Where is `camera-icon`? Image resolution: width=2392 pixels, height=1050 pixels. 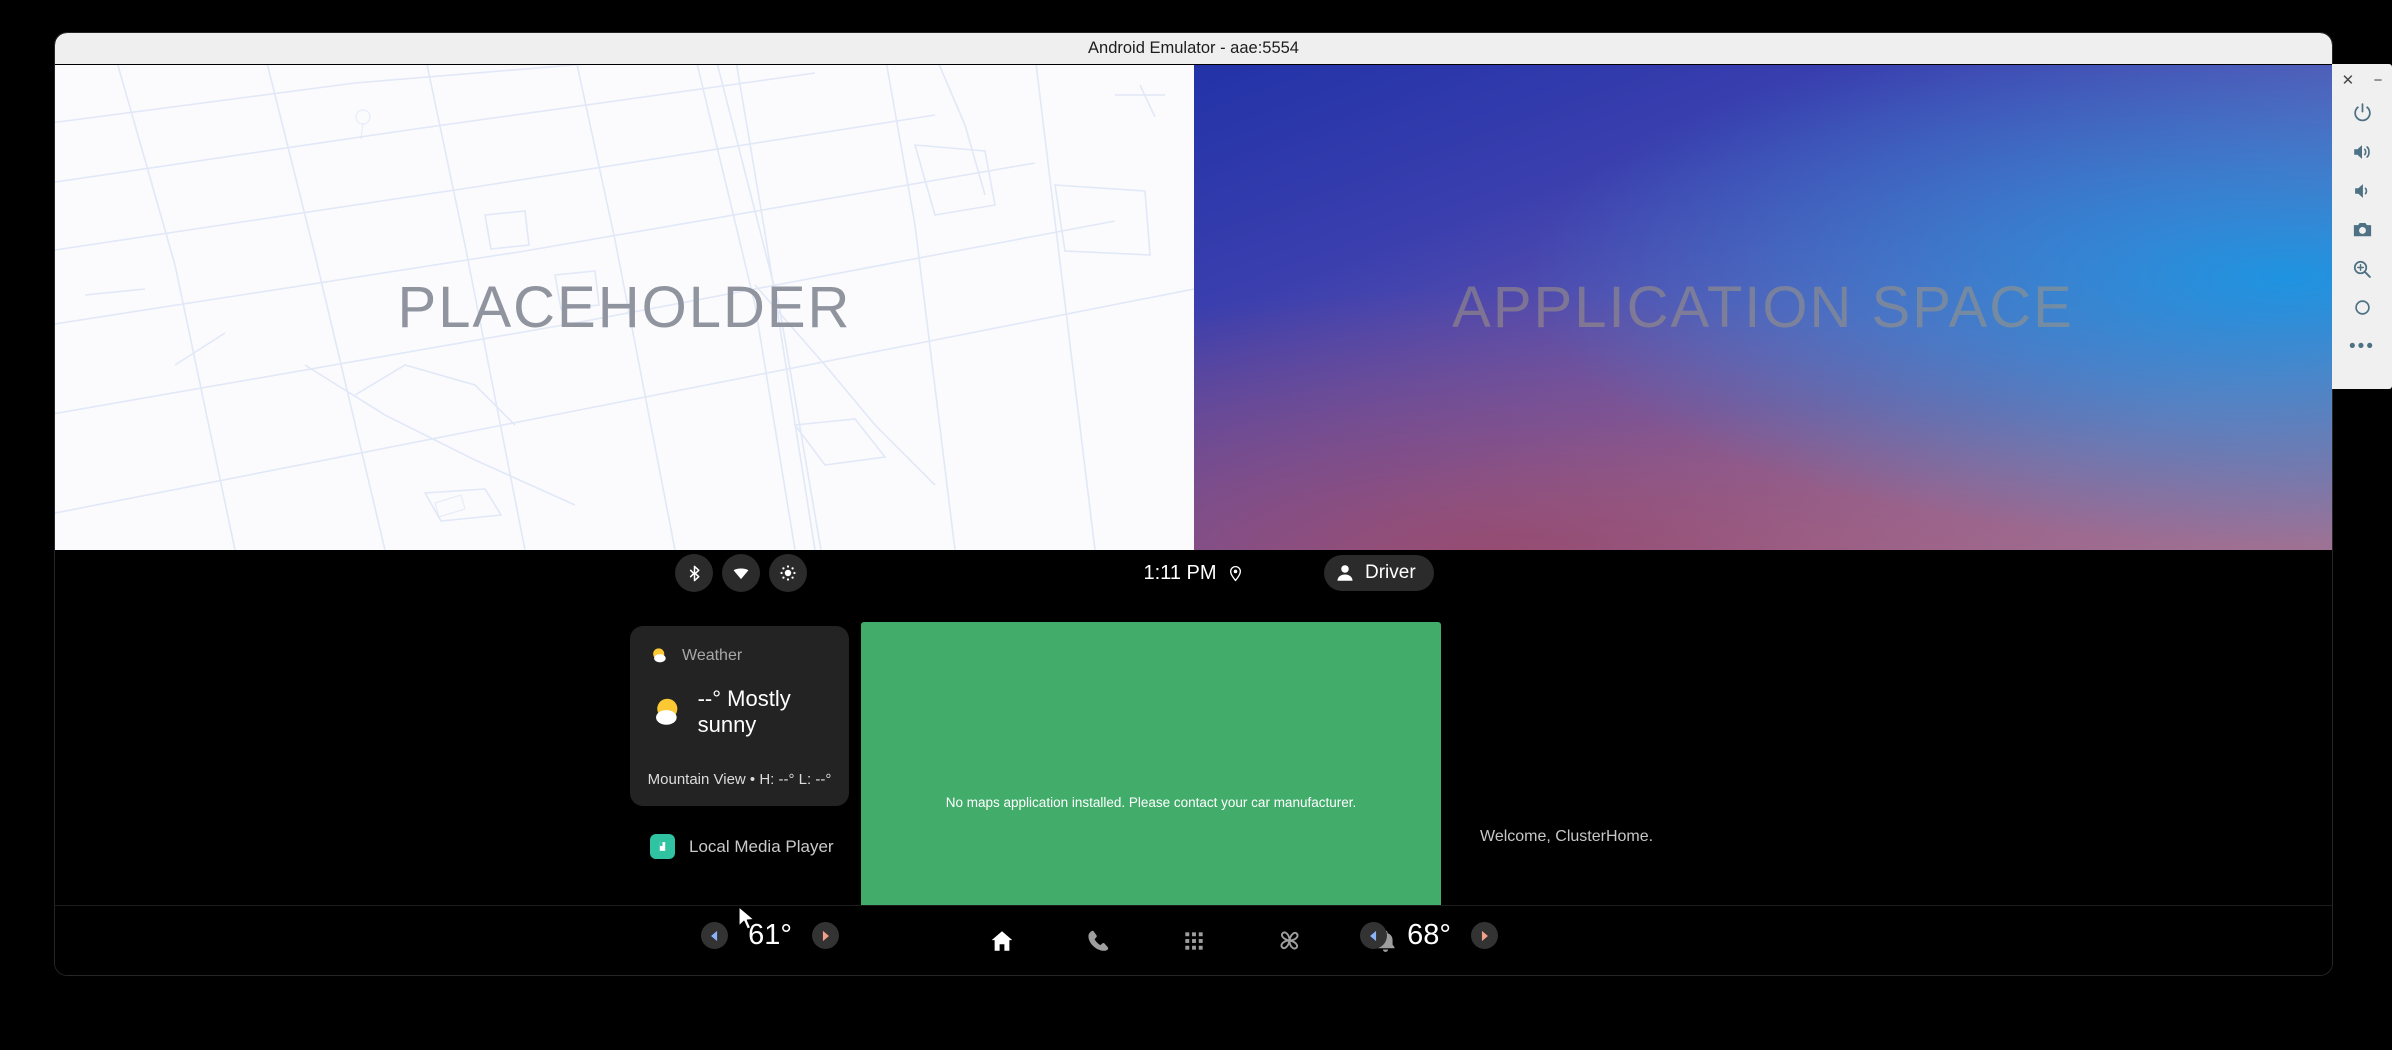
camera-icon is located at coordinates (2362, 229).